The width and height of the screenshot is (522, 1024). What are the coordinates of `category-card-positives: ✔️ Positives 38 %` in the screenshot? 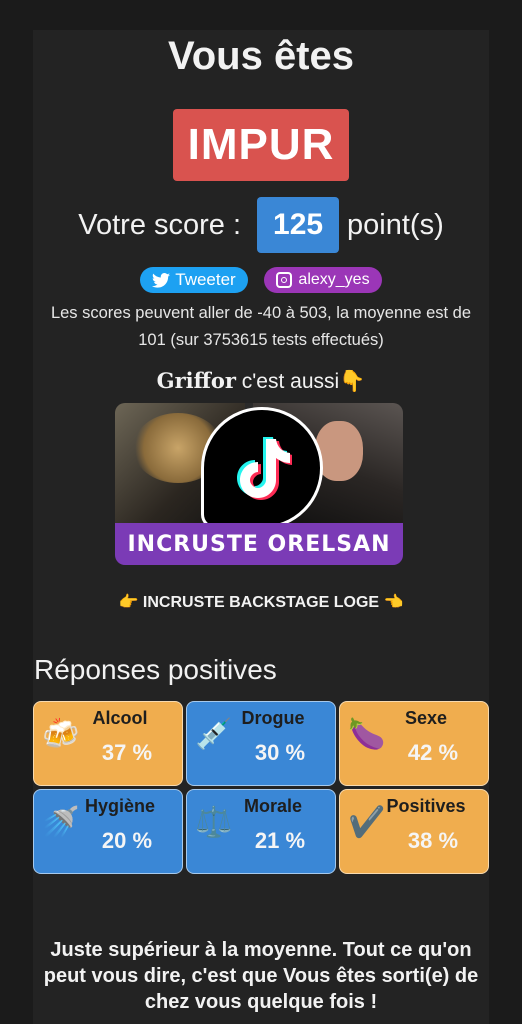 It's located at (414, 831).